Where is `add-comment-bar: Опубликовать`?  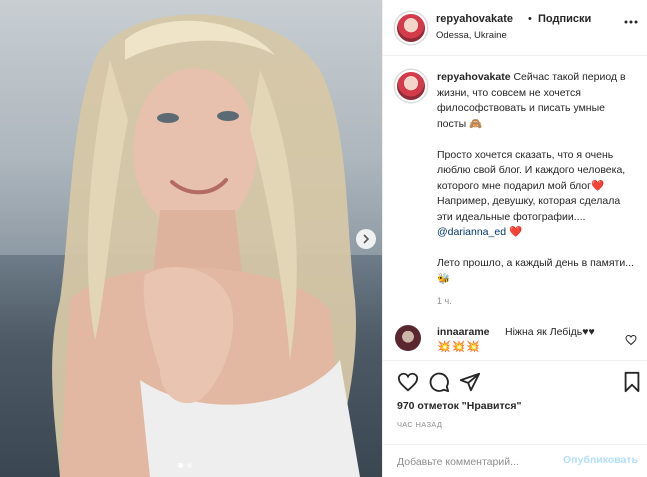 add-comment-bar: Опубликовать is located at coordinates (515, 460).